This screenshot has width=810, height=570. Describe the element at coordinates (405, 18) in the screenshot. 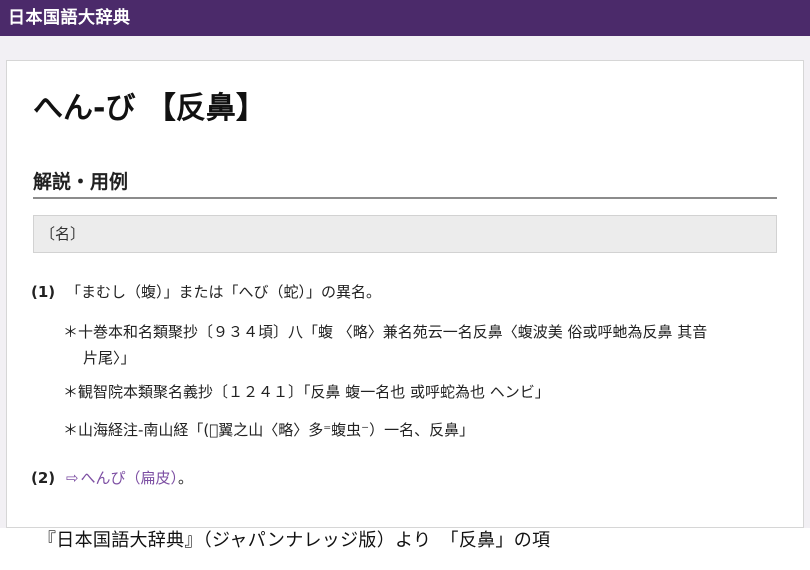

I see `site-header: 日本国語大辞典` at that location.